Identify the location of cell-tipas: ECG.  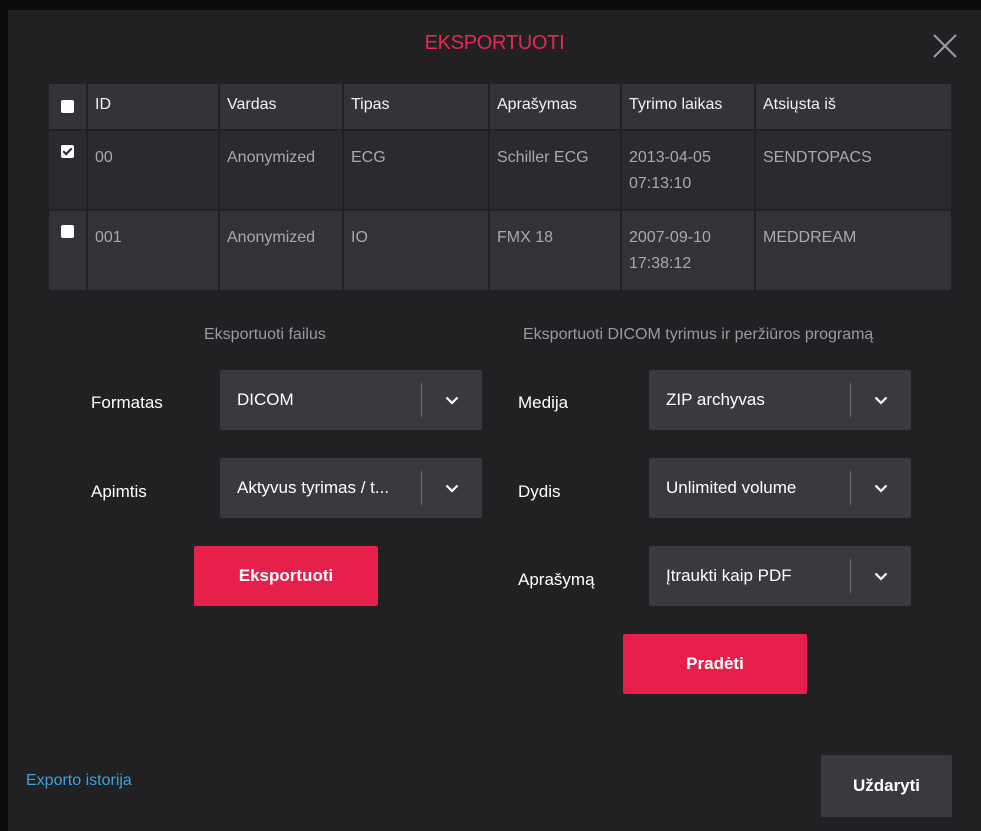
(416, 170).